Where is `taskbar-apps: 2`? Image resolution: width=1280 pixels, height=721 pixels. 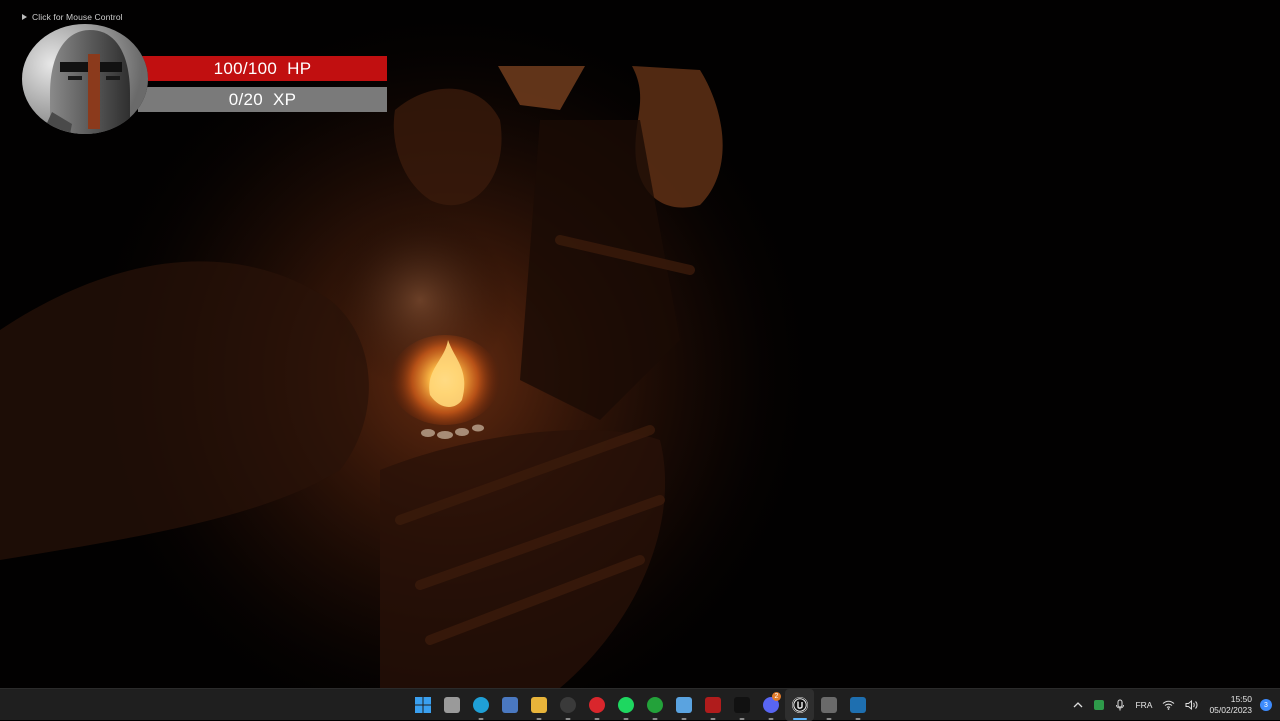 taskbar-apps: 2 is located at coordinates (640, 705).